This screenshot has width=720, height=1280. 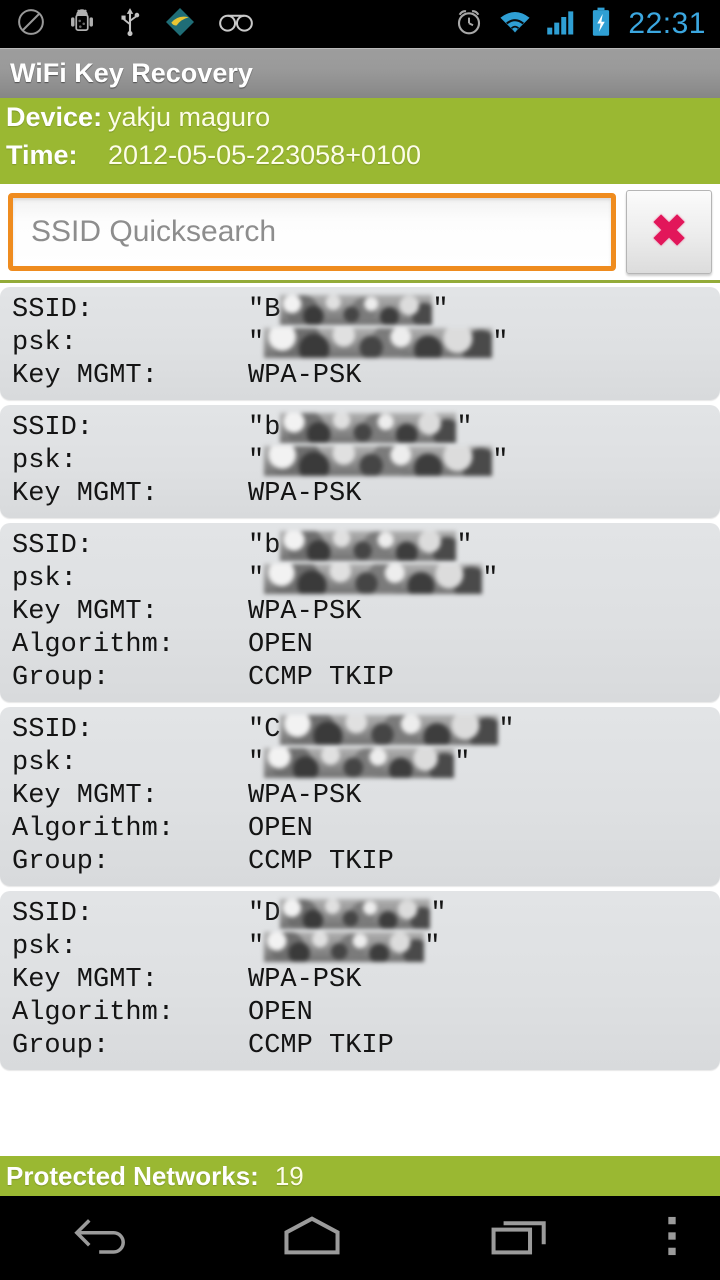 I want to click on no-sim-icon, so click(x=31, y=24).